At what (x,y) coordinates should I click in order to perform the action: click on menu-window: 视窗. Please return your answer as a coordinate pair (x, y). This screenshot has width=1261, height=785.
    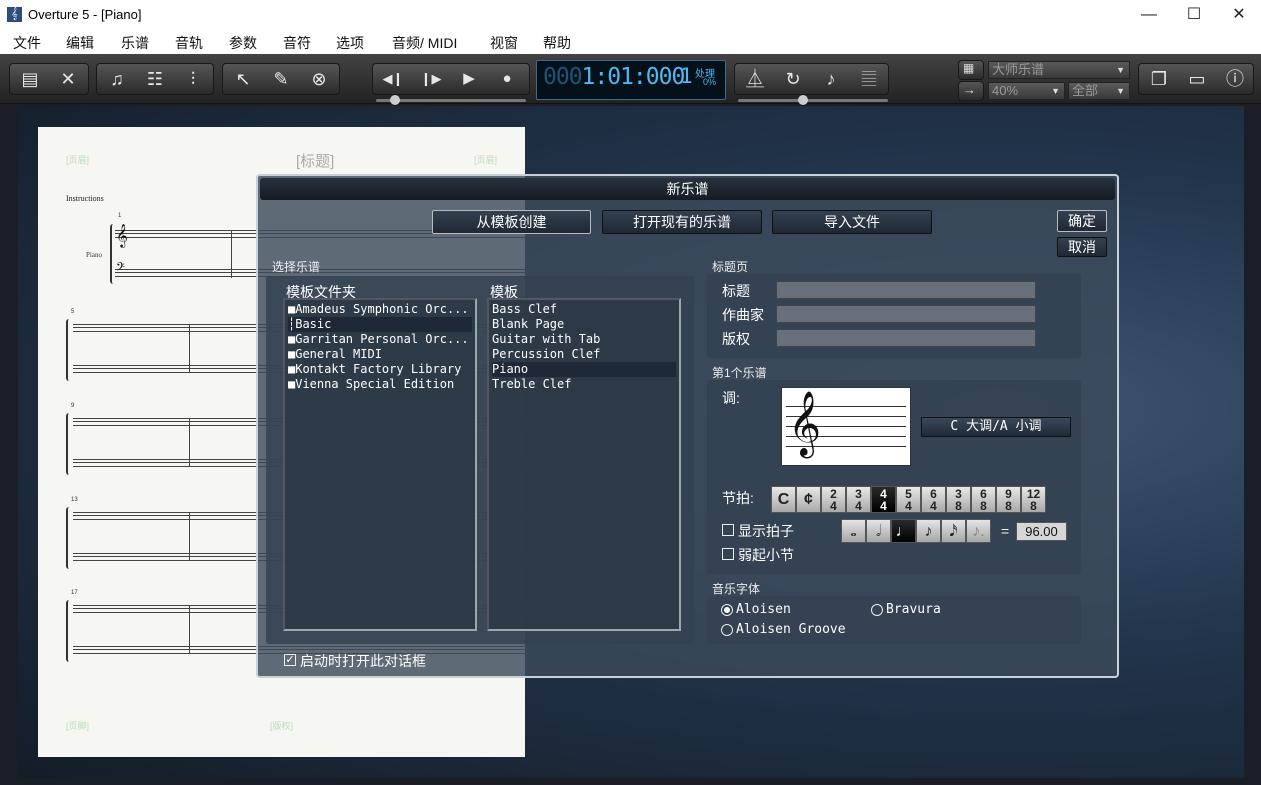
    Looking at the image, I should click on (504, 43).